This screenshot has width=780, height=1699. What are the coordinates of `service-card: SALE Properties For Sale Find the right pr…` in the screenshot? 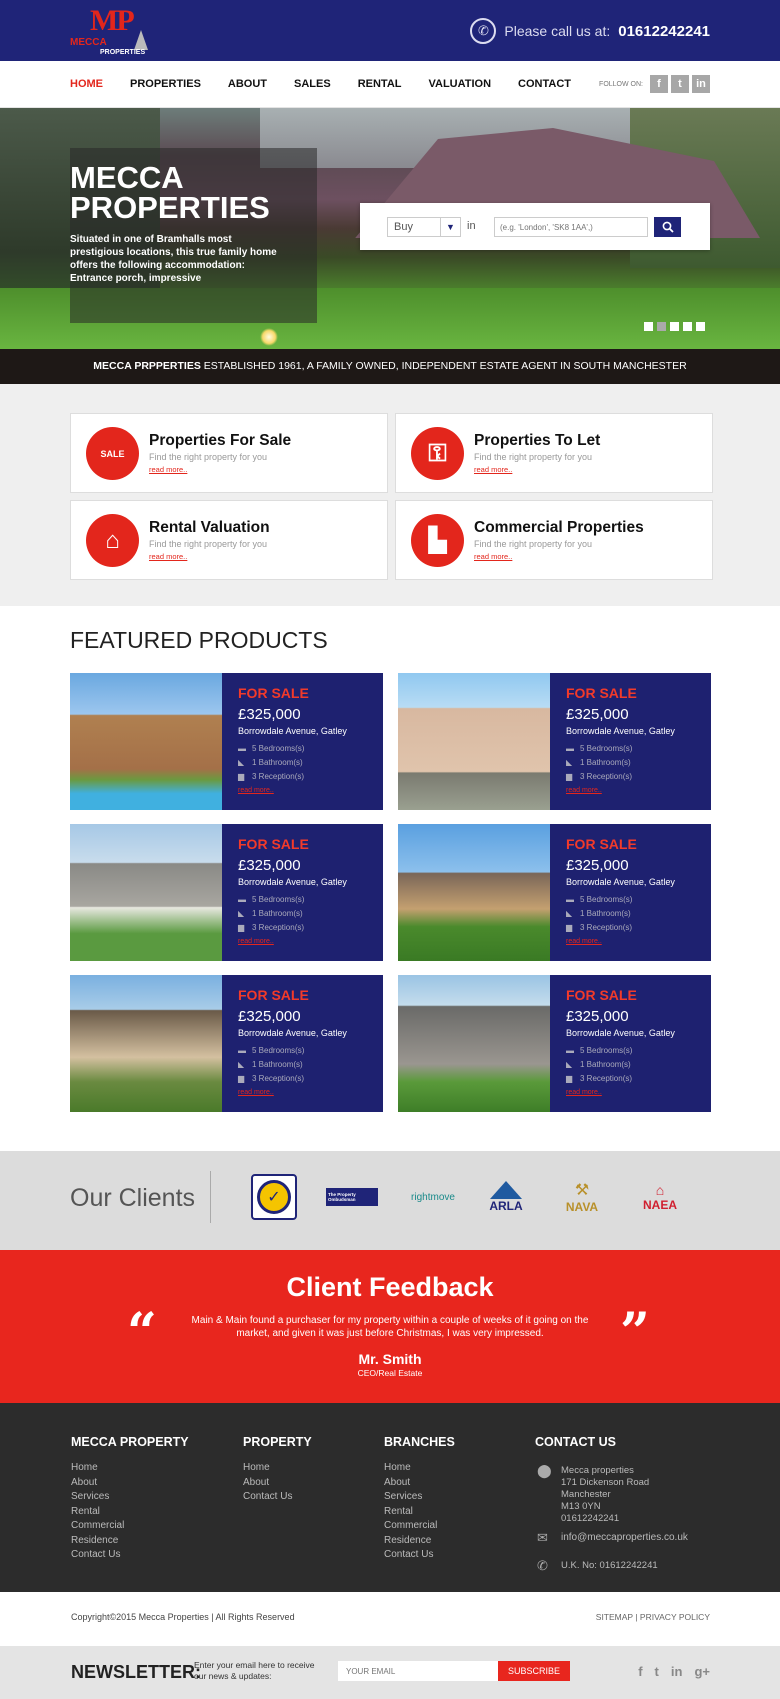 It's located at (229, 453).